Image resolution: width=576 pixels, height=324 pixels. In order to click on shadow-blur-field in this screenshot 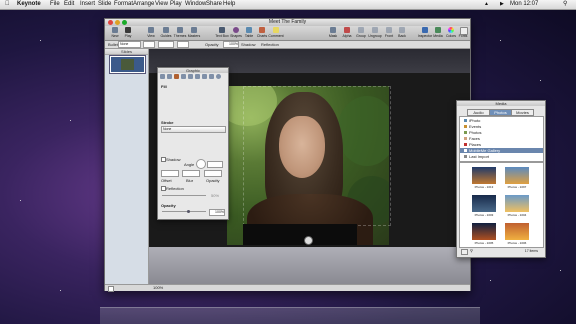, I will do `click(191, 173)`.